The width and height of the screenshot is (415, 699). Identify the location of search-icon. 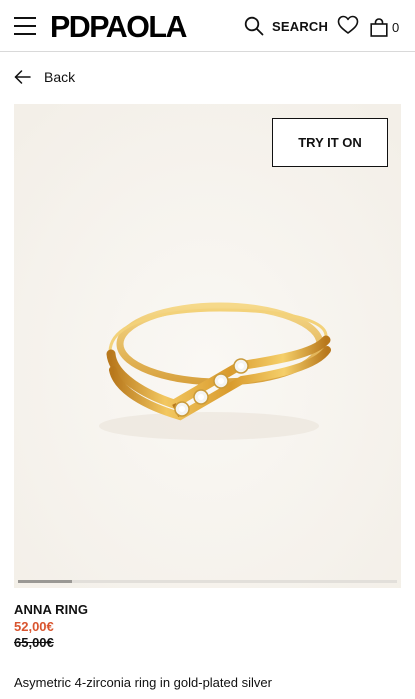
(254, 26).